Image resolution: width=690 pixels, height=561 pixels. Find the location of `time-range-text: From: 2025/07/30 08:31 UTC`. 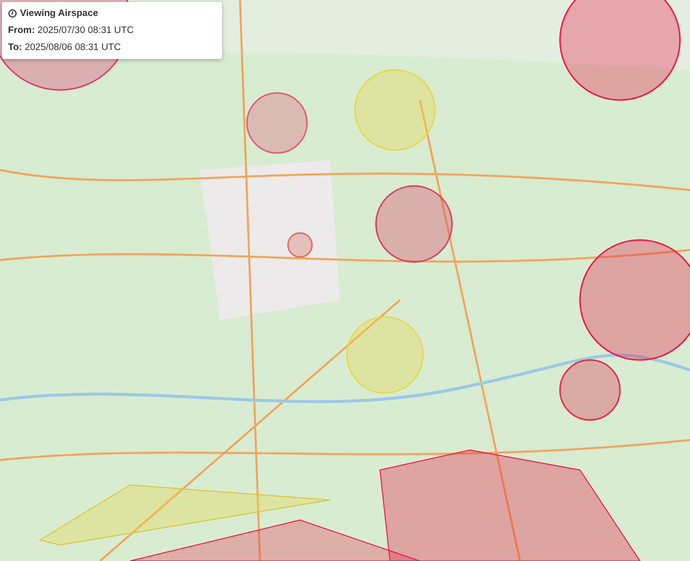

time-range-text: From: 2025/07/30 08:31 UTC is located at coordinates (71, 30).